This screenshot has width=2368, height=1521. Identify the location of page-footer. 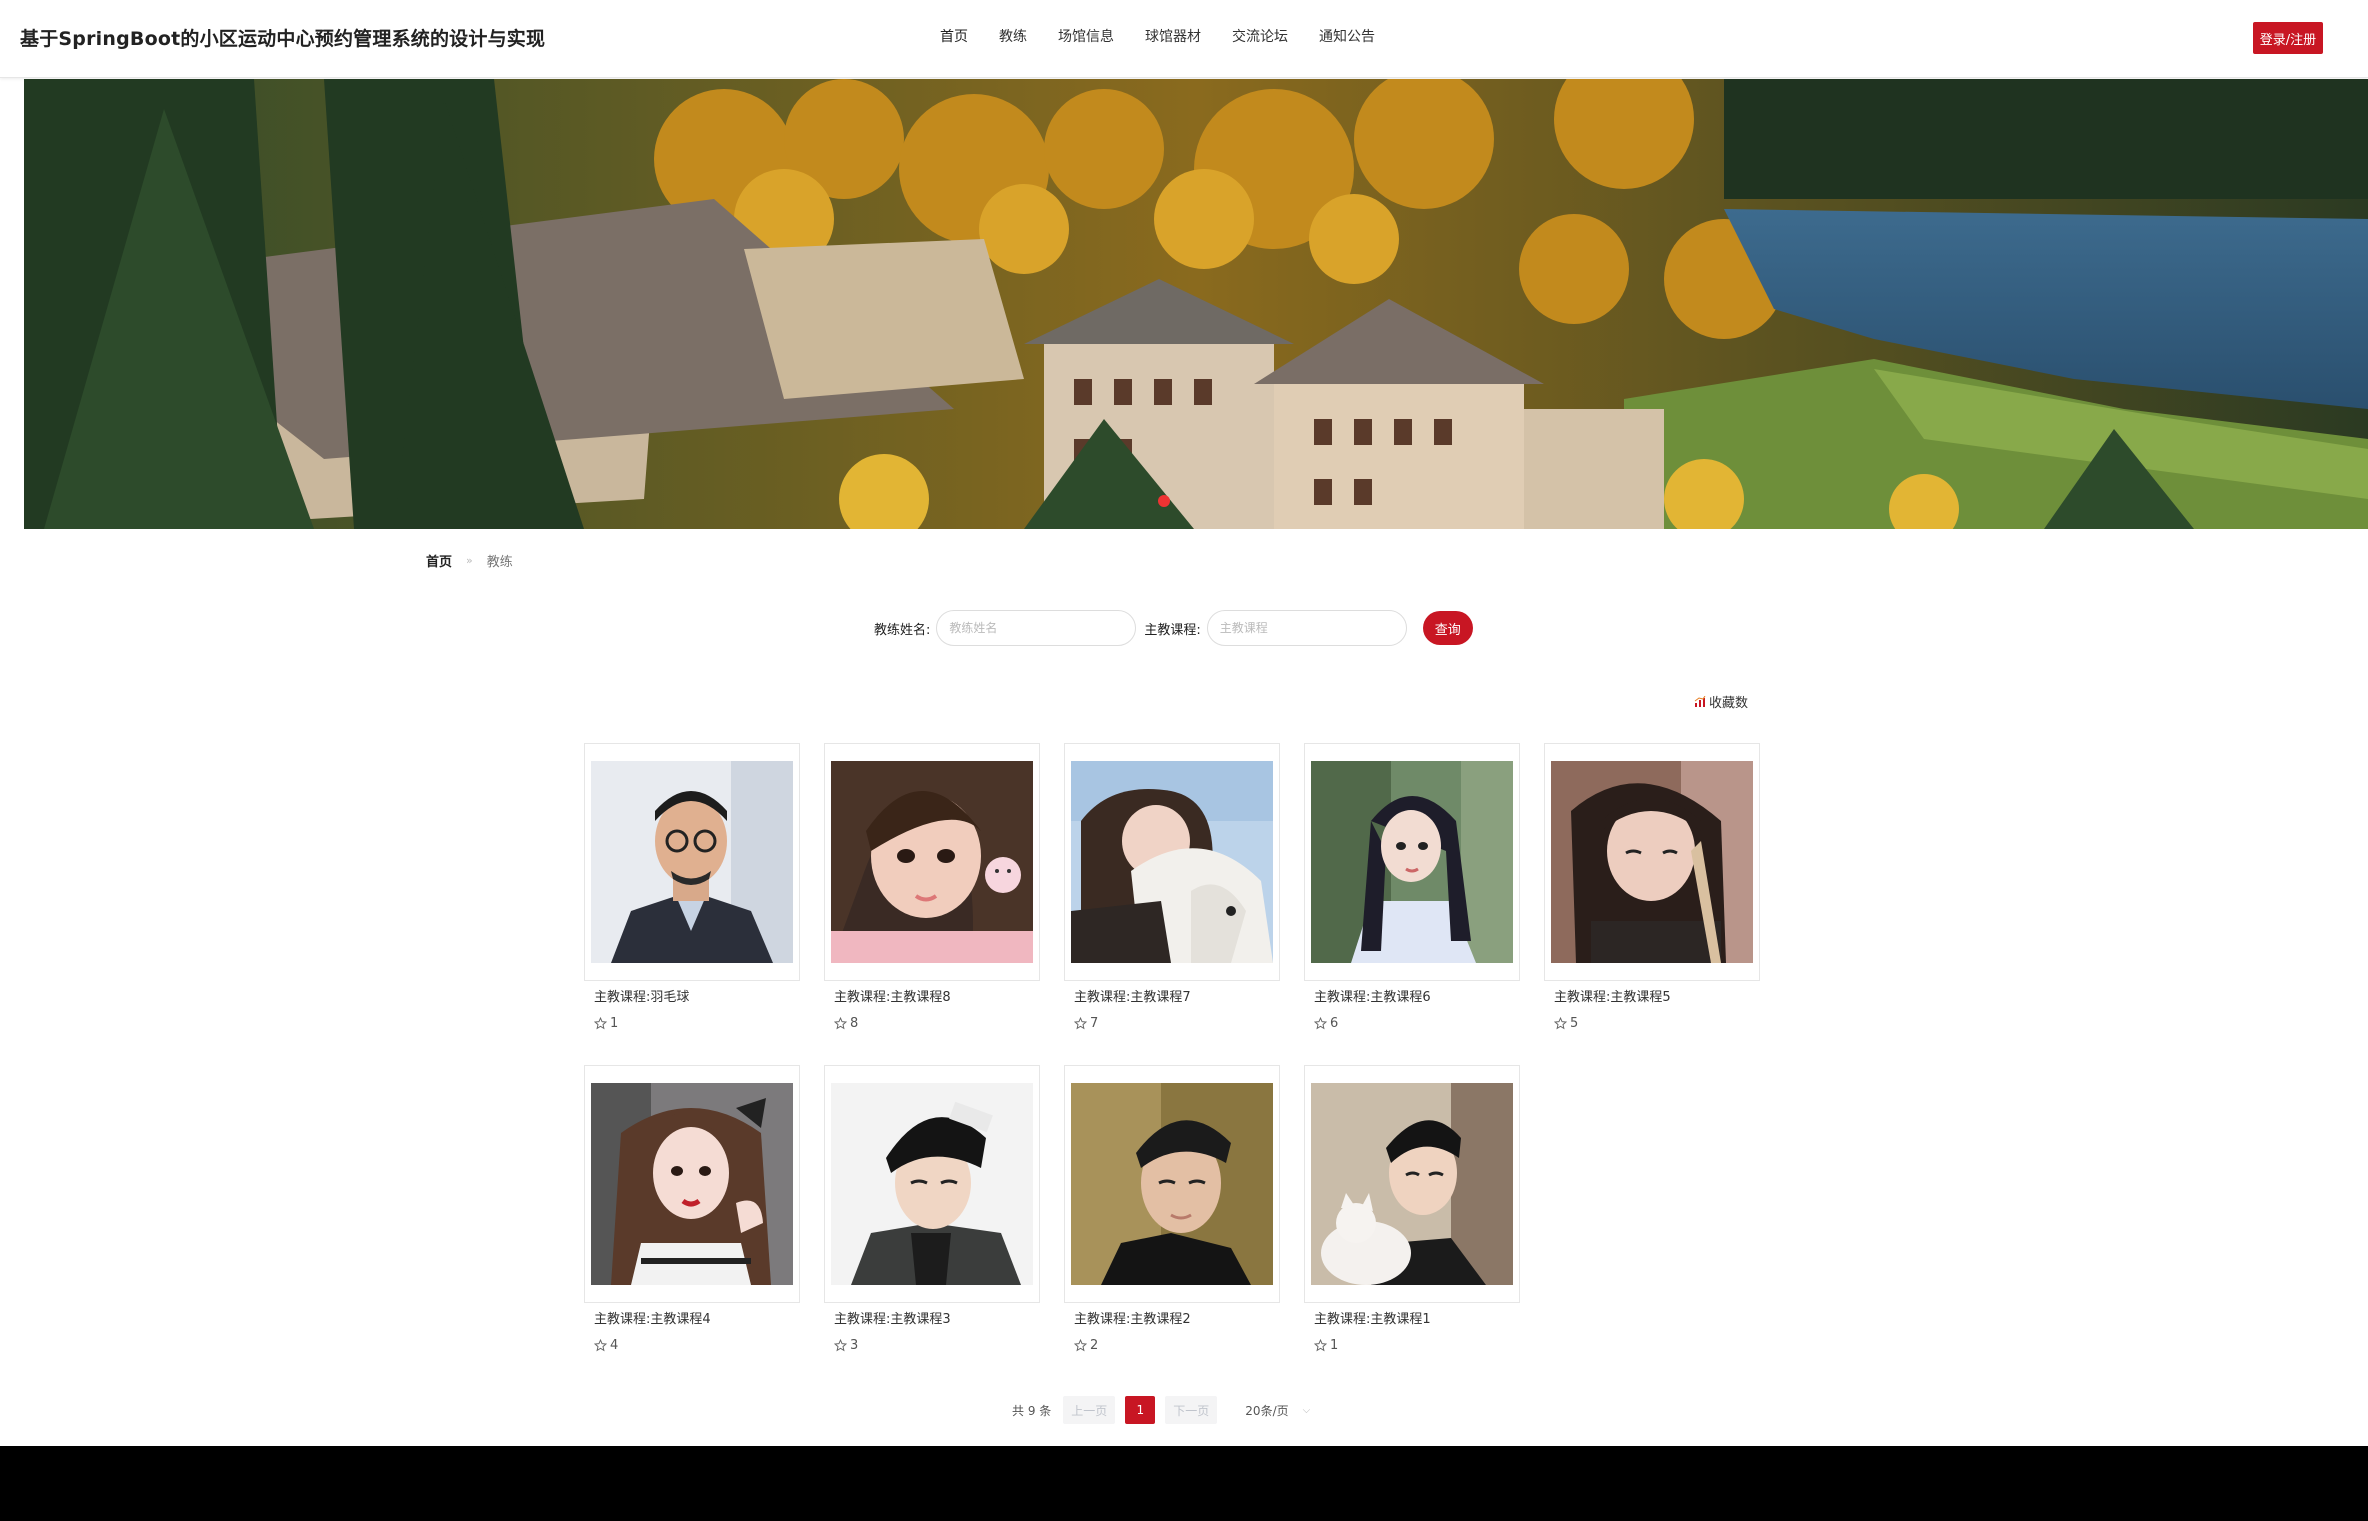
(1184, 1483).